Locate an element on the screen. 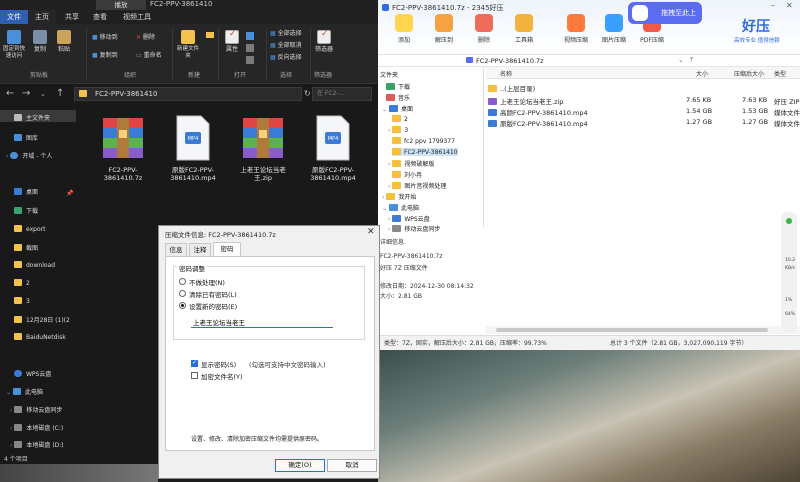  address-bar: FC2-PPV-3861410 is located at coordinates (188, 94).